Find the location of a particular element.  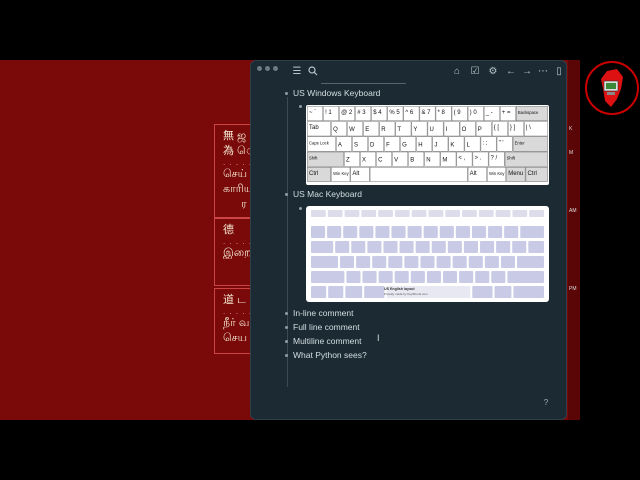

keyboard-key-label: ) 0 is located at coordinates (474, 113).